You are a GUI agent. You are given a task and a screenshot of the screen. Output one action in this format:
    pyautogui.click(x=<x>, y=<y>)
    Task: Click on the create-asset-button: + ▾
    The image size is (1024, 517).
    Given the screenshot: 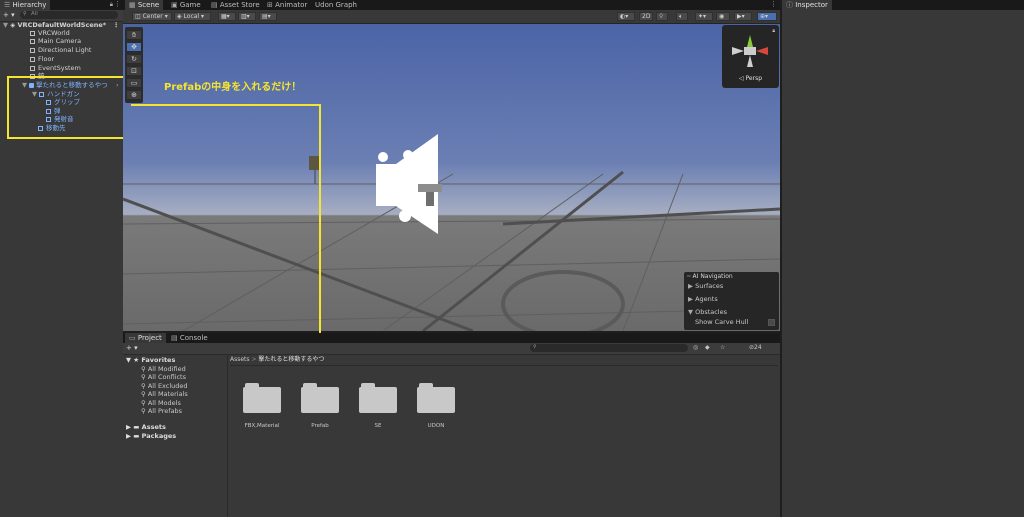 What is the action you would take?
    pyautogui.click(x=132, y=348)
    